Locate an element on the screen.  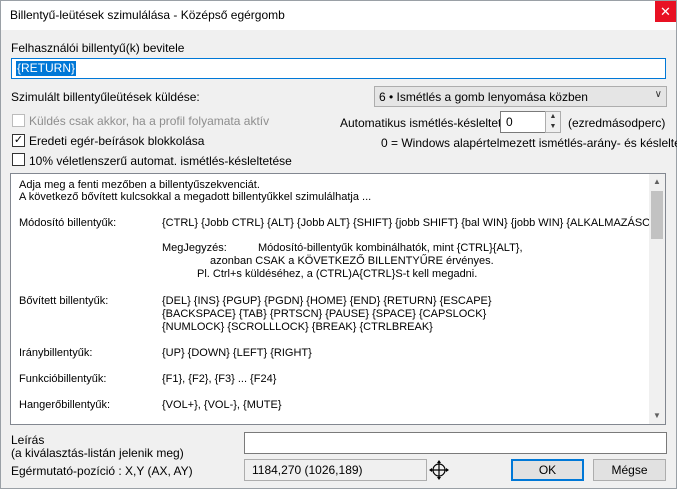
keys-input-label: Felhasználói billentyű(k) bevitele is located at coordinates (98, 48).